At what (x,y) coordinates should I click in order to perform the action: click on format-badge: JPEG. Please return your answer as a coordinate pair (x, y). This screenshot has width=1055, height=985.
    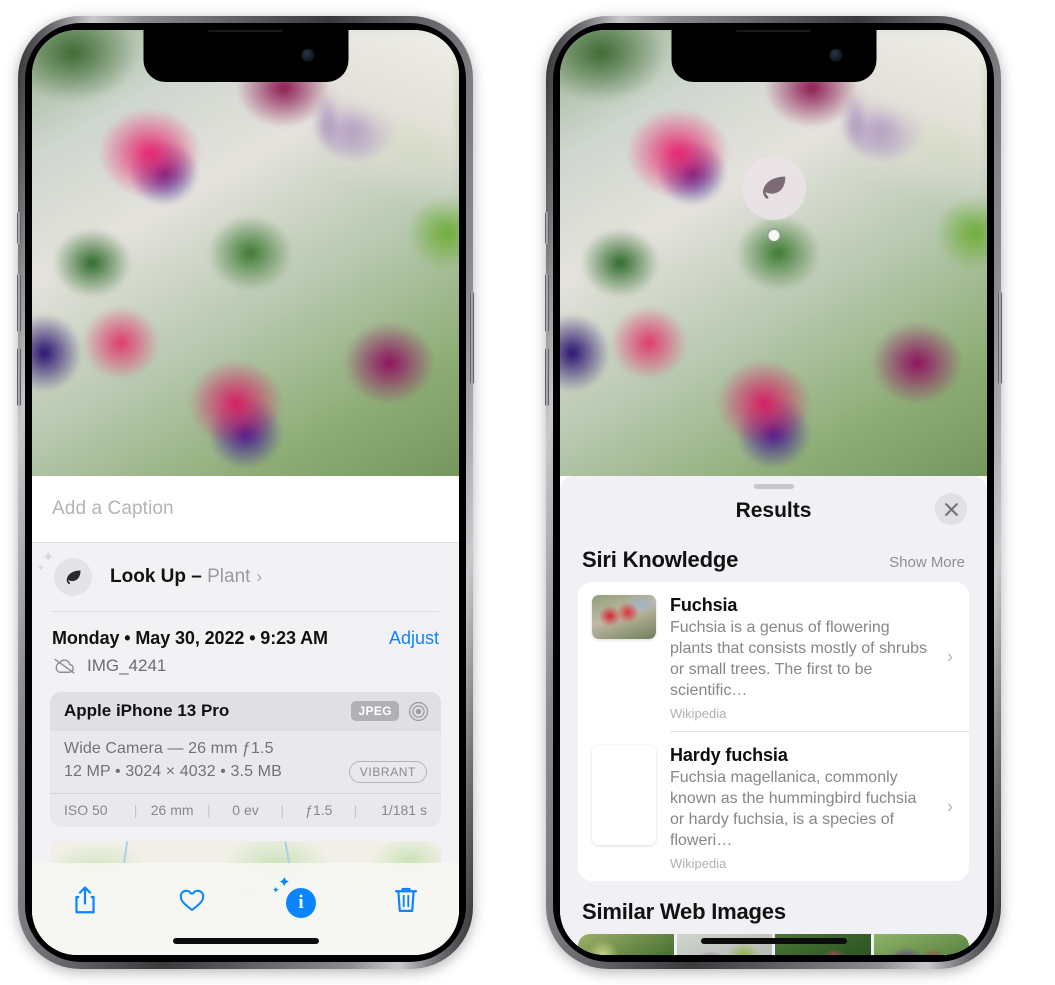
    Looking at the image, I should click on (375, 711).